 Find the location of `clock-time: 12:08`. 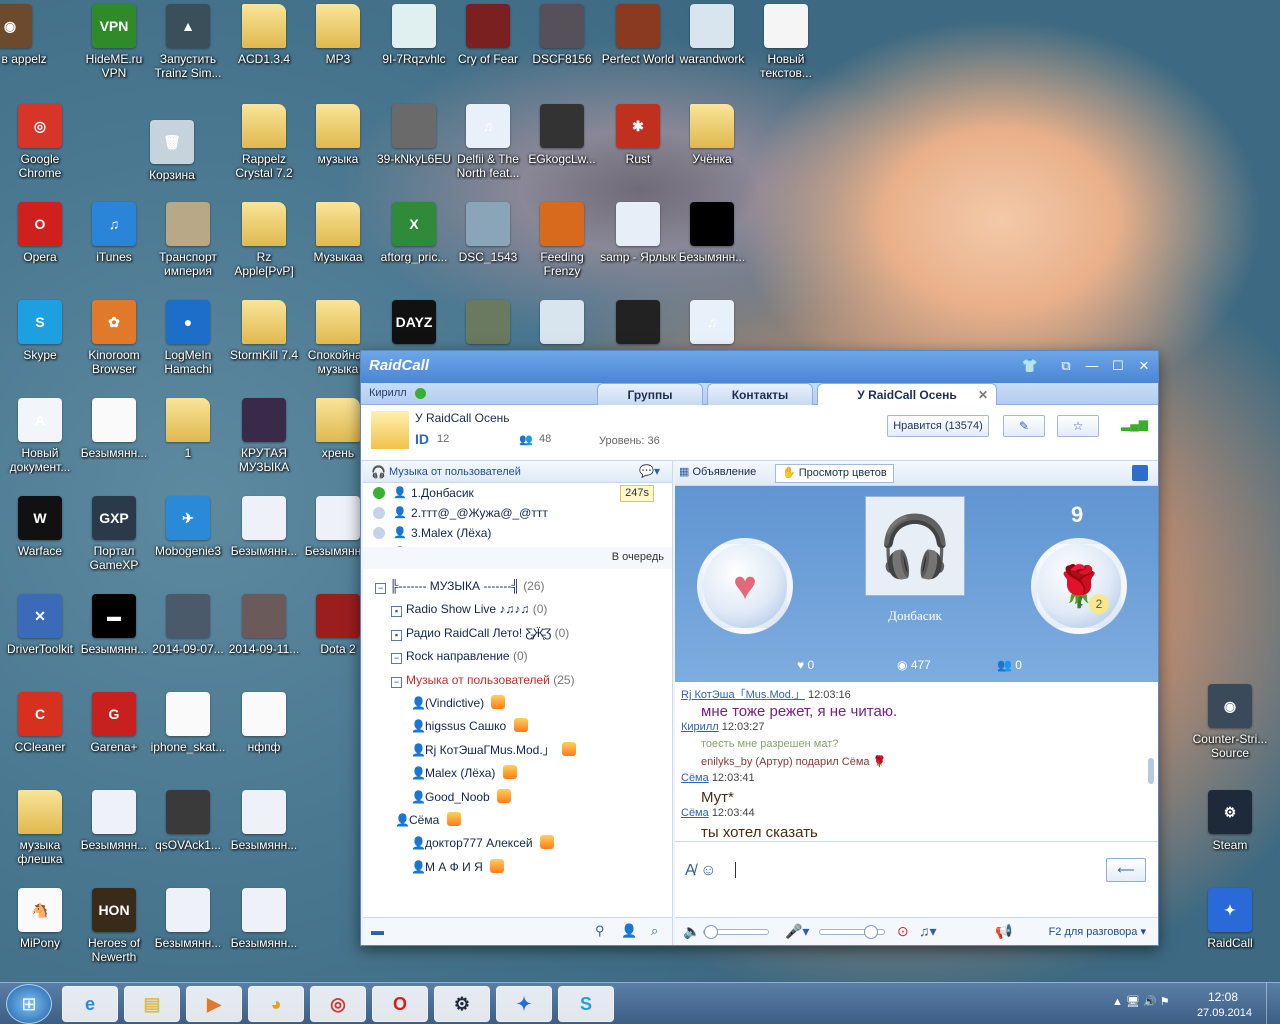

clock-time: 12:08 is located at coordinates (1223, 997).